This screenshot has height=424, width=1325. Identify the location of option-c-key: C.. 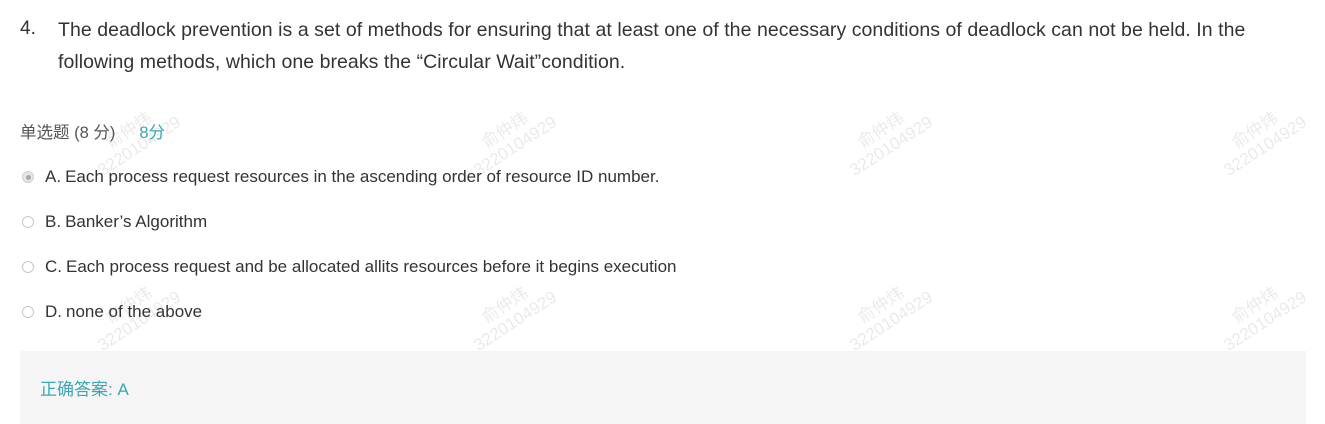
(53, 266).